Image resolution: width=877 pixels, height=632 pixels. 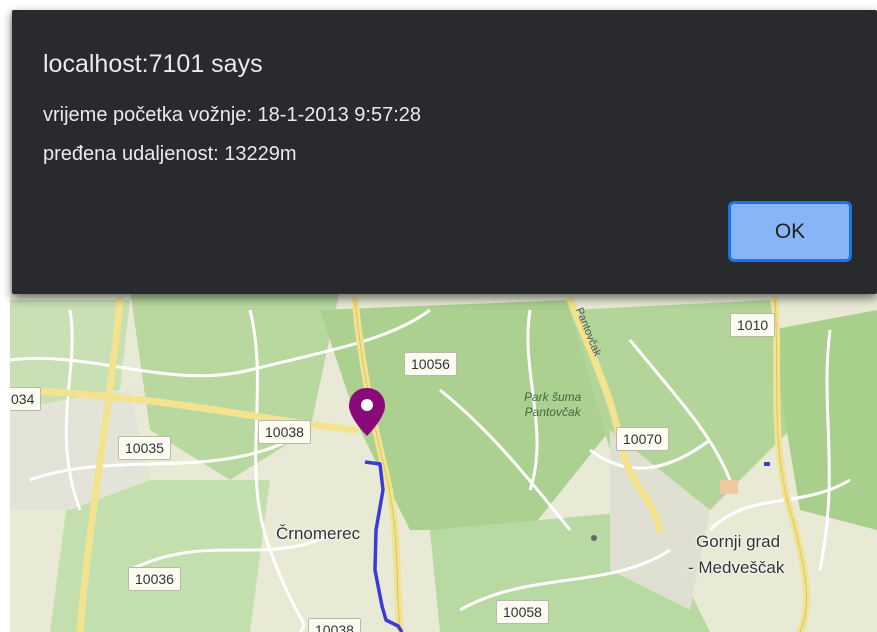 I want to click on dialog-title: localhost:7101 says, so click(x=153, y=64).